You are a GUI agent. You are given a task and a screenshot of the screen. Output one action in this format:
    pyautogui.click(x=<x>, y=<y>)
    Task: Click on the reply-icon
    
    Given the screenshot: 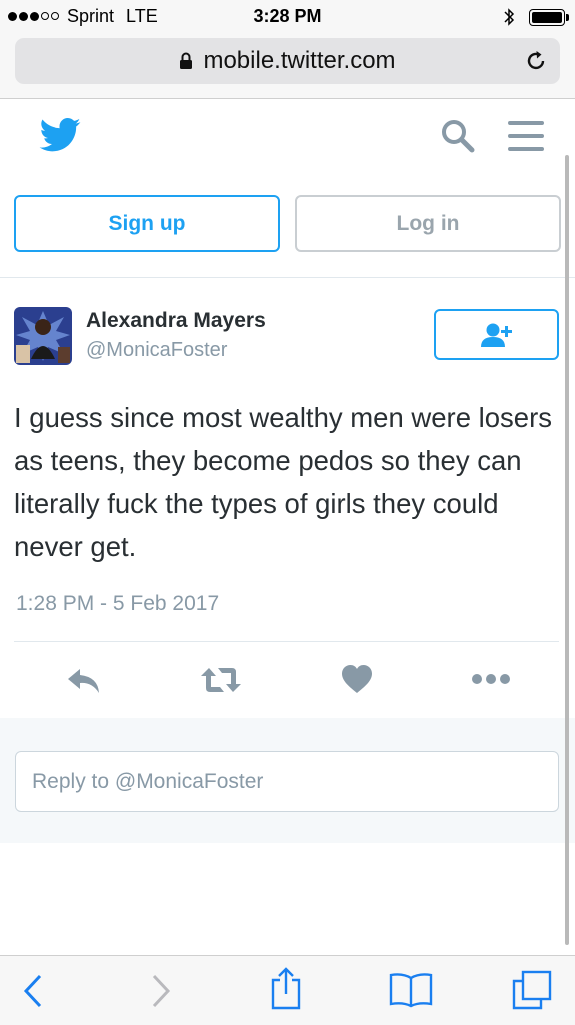 What is the action you would take?
    pyautogui.click(x=84, y=681)
    